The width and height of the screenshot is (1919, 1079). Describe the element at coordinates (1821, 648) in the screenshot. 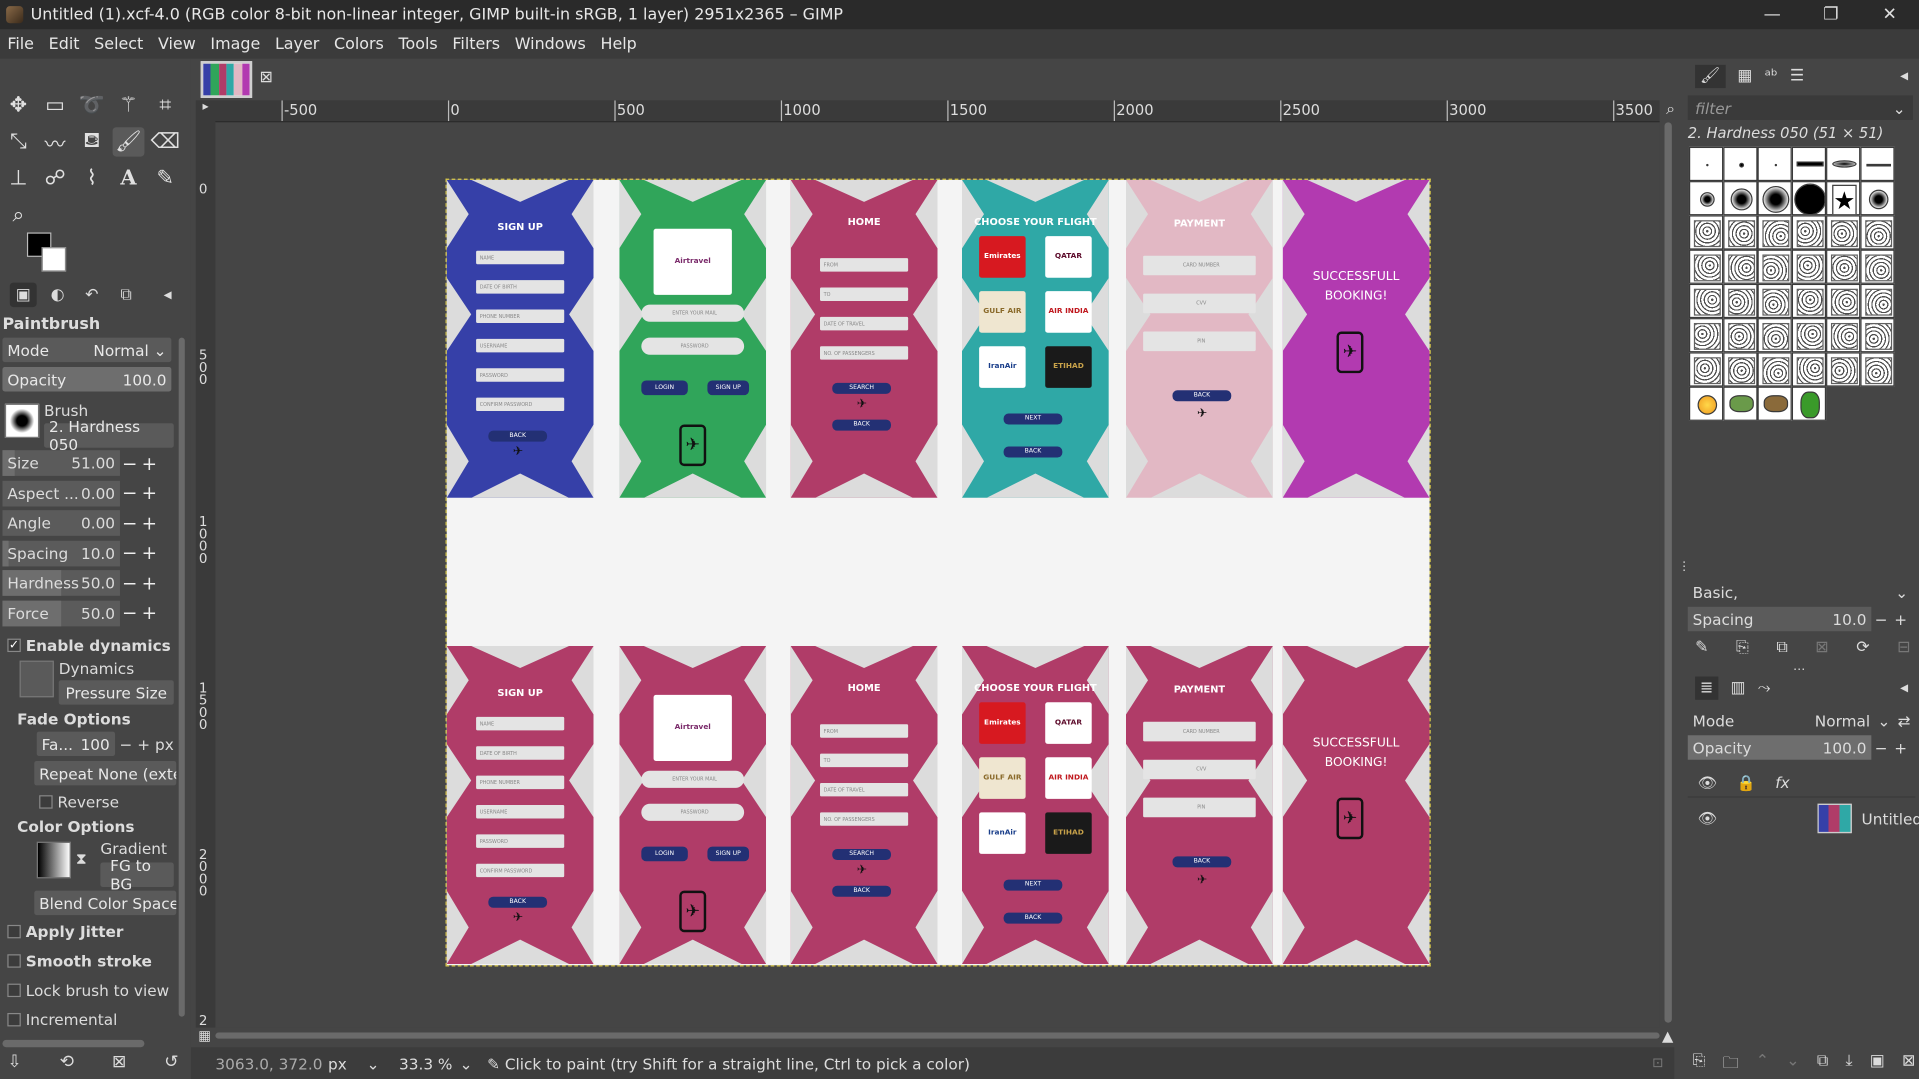

I see `delete-brush-icon: ⊠` at that location.